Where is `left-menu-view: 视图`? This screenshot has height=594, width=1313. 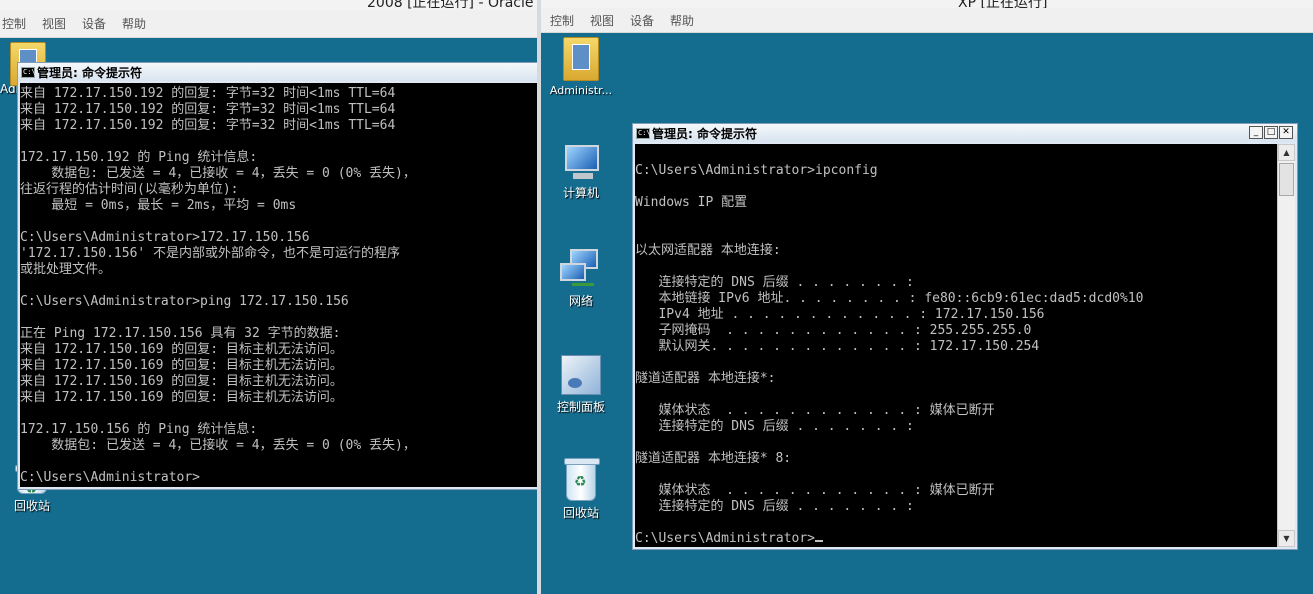 left-menu-view: 视图 is located at coordinates (54, 23).